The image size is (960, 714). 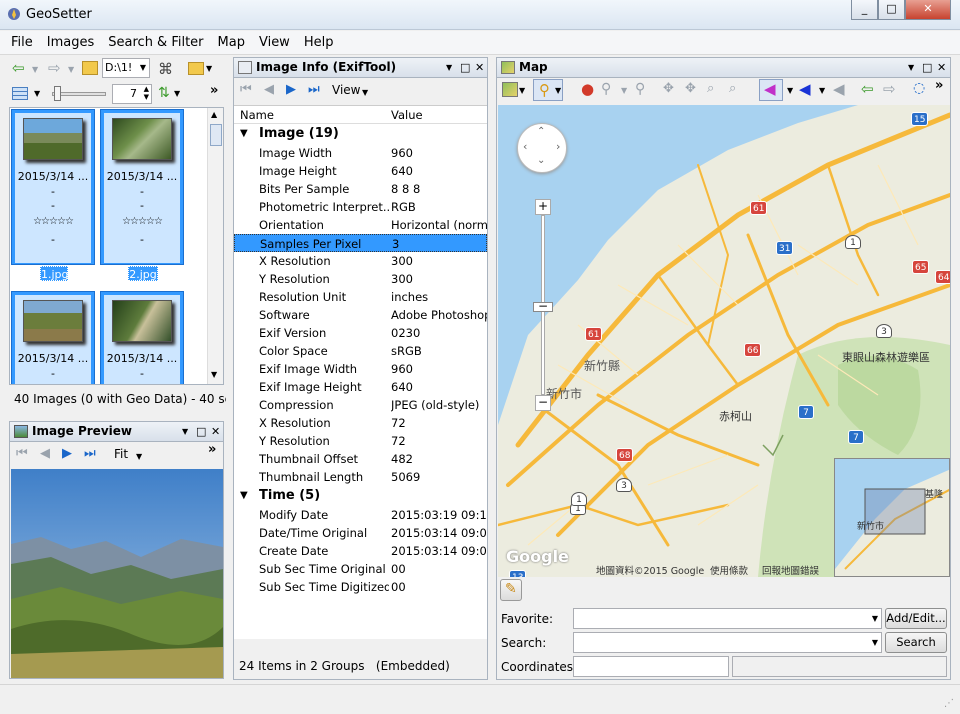 I want to click on fit-dropdown: Fit, so click(x=121, y=454).